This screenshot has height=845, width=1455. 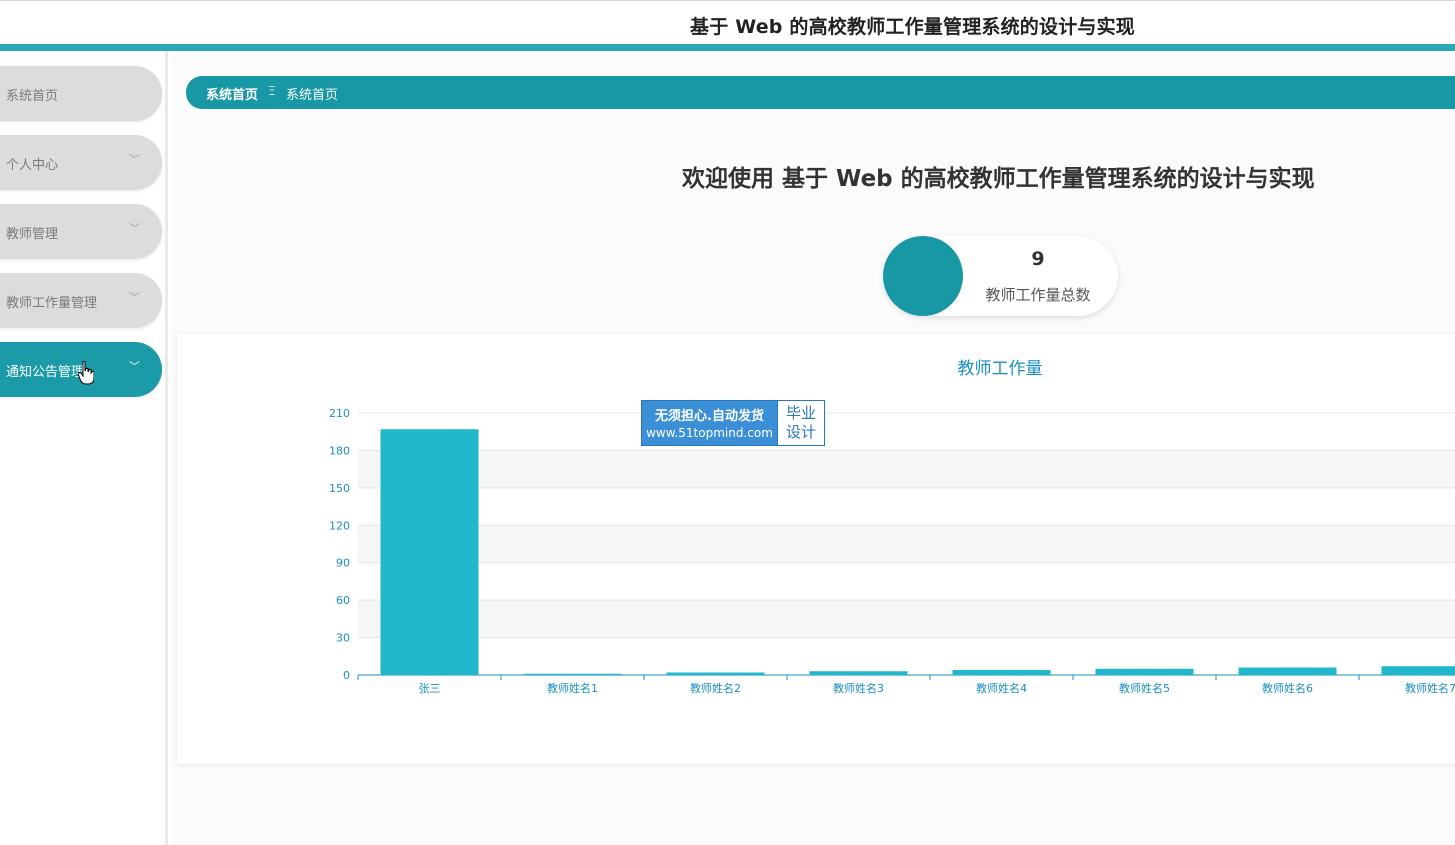 I want to click on x-tick-label: 教师姓名5, so click(x=1144, y=688).